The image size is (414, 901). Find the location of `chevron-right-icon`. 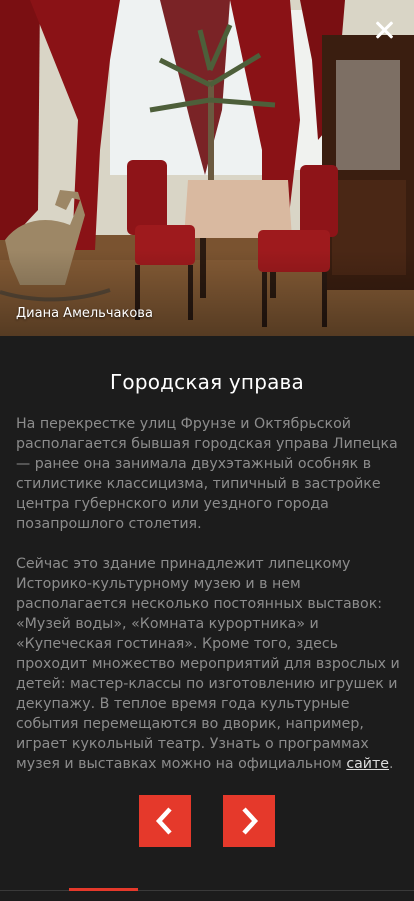

chevron-right-icon is located at coordinates (250, 821).